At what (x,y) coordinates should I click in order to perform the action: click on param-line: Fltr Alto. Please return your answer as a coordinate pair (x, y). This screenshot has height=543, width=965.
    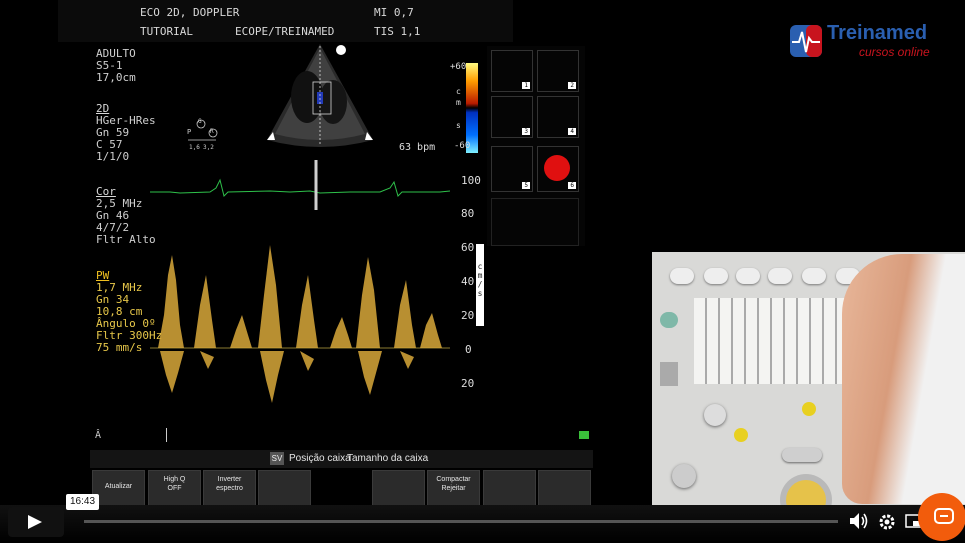
    Looking at the image, I should click on (126, 239).